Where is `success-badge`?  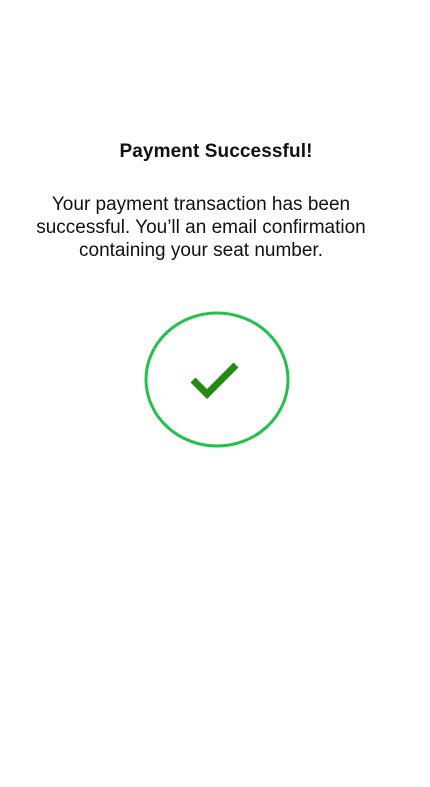
success-badge is located at coordinates (217, 379).